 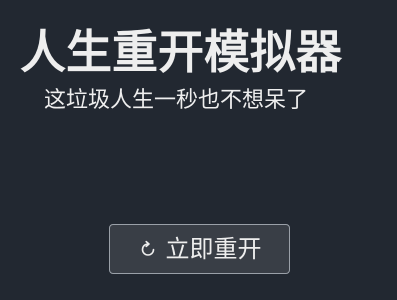 I want to click on restart-button: 立即重开, so click(x=199, y=249).